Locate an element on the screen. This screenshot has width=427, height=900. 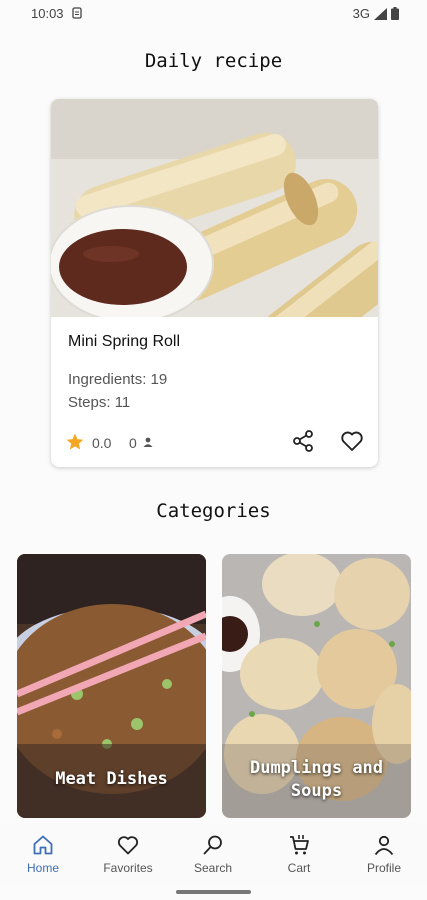
star-icon is located at coordinates (75, 441).